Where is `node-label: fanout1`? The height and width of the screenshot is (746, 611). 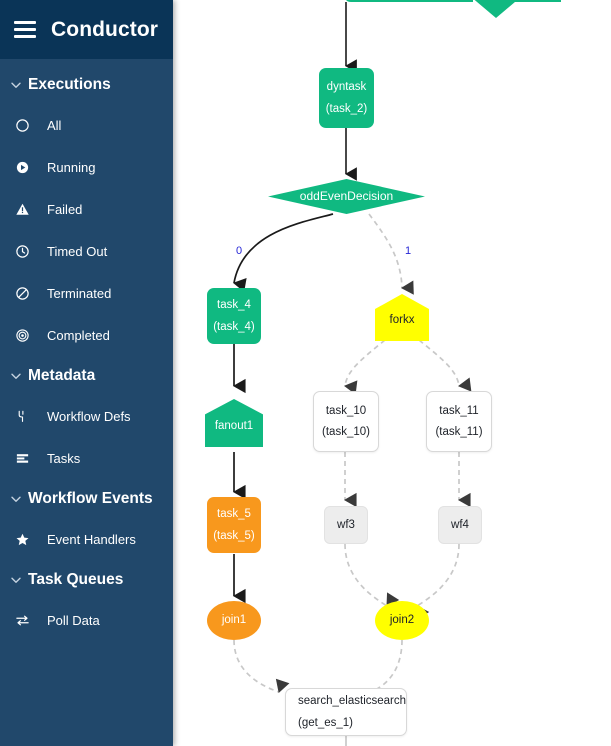 node-label: fanout1 is located at coordinates (234, 425).